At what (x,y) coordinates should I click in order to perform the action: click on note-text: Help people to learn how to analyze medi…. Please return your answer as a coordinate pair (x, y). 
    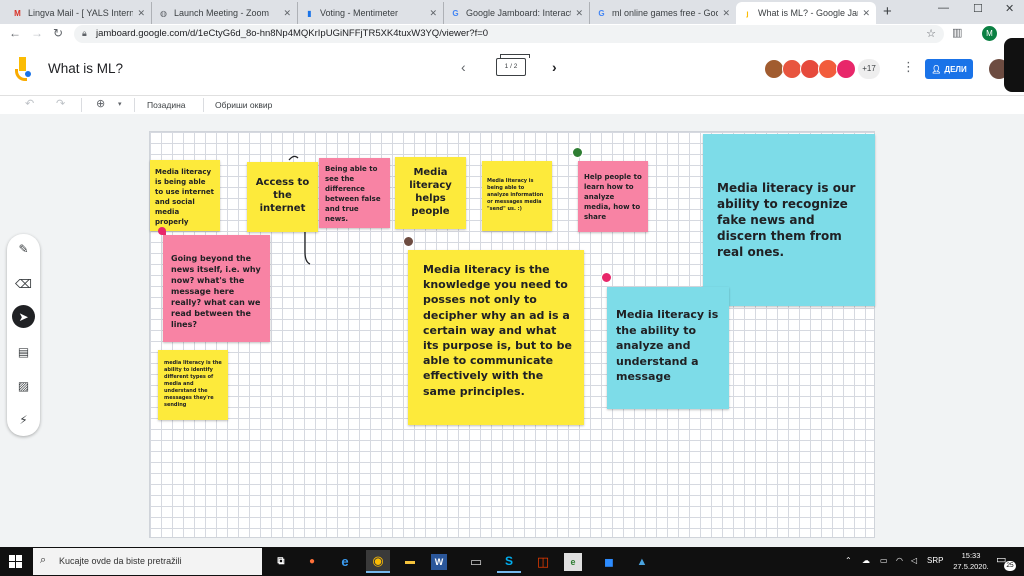
    Looking at the image, I should click on (613, 197).